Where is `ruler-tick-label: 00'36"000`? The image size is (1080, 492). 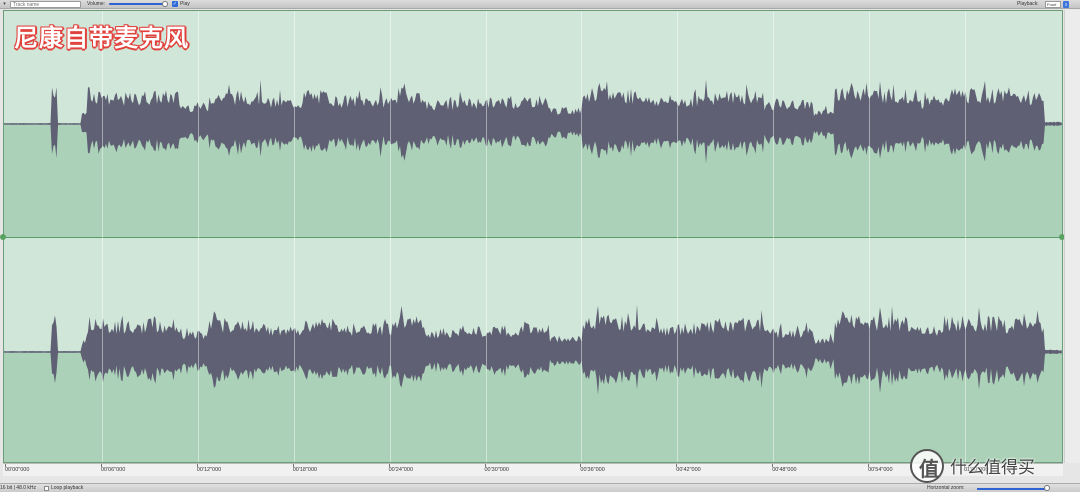
ruler-tick-label: 00'36"000 is located at coordinates (592, 470).